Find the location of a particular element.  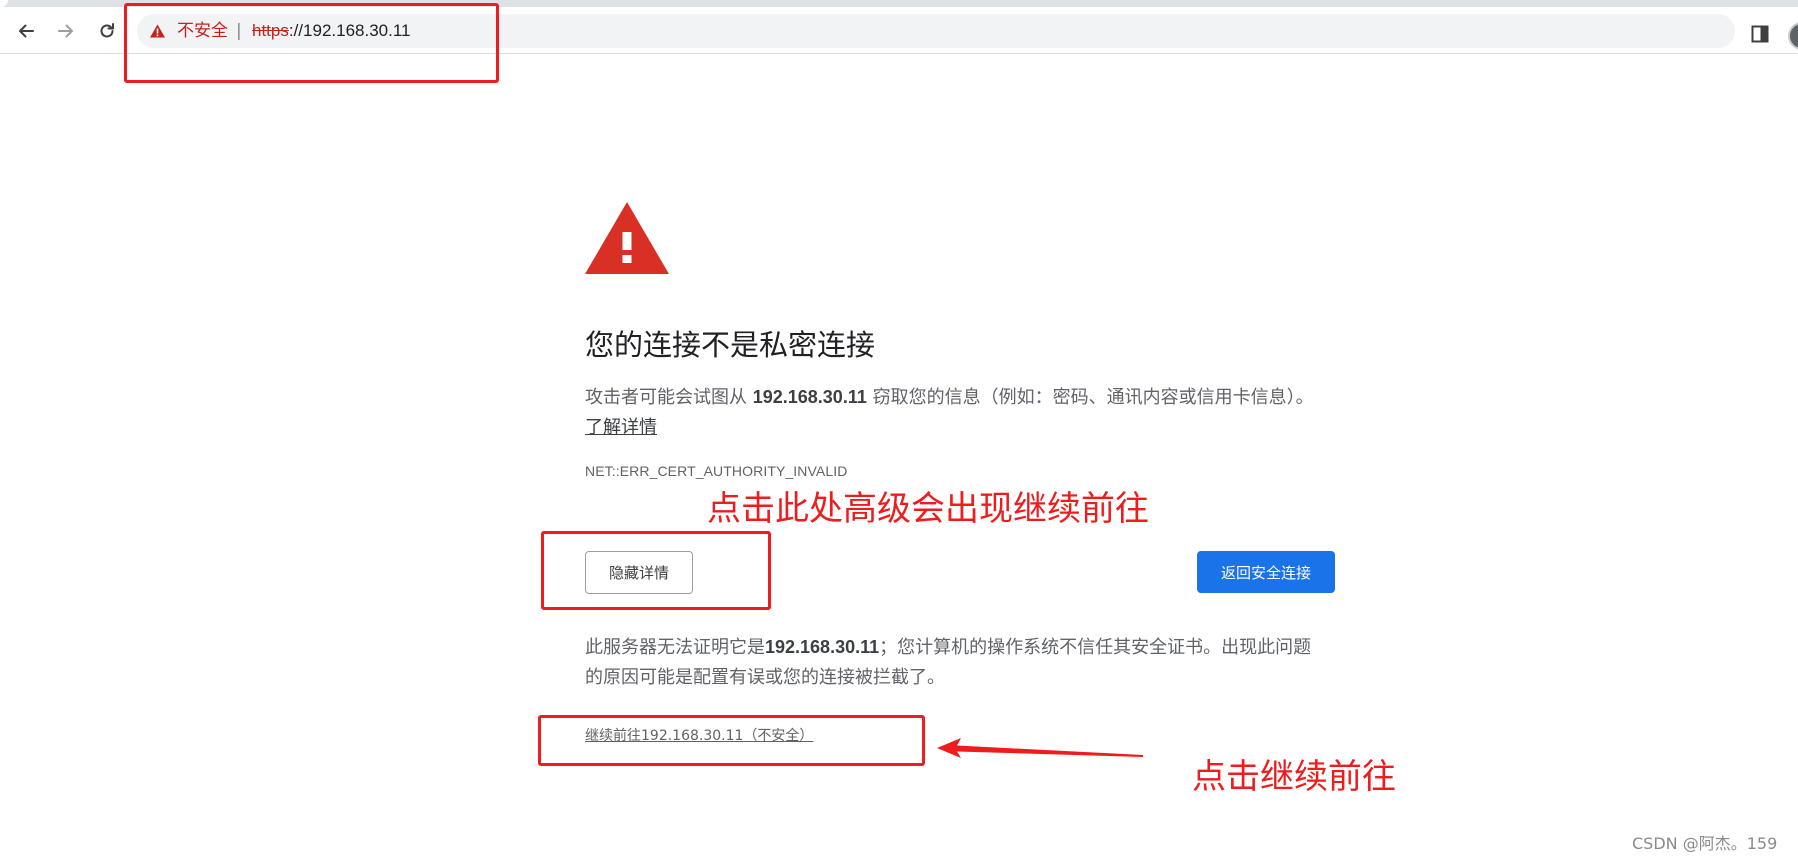

description-prefix: 攻击者可能会试图从 is located at coordinates (666, 397).